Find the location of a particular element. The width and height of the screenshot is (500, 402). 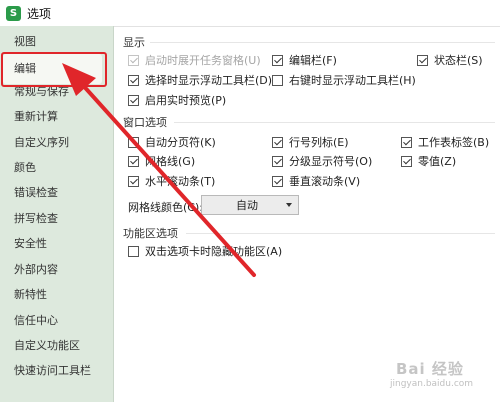

checkbox-expand-task-pane: 启动时展开任务窗格(U) is located at coordinates (194, 60).